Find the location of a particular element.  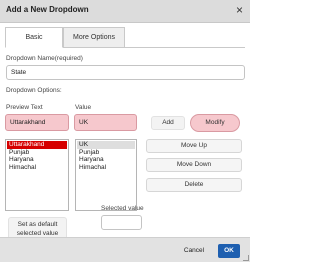

modify-button: Modify is located at coordinates (215, 123).